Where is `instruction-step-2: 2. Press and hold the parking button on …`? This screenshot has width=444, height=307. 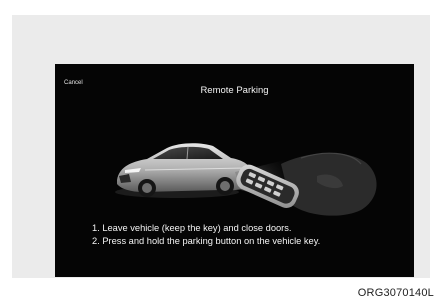
instruction-step-2: 2. Press and hold the parking button on … is located at coordinates (206, 241).